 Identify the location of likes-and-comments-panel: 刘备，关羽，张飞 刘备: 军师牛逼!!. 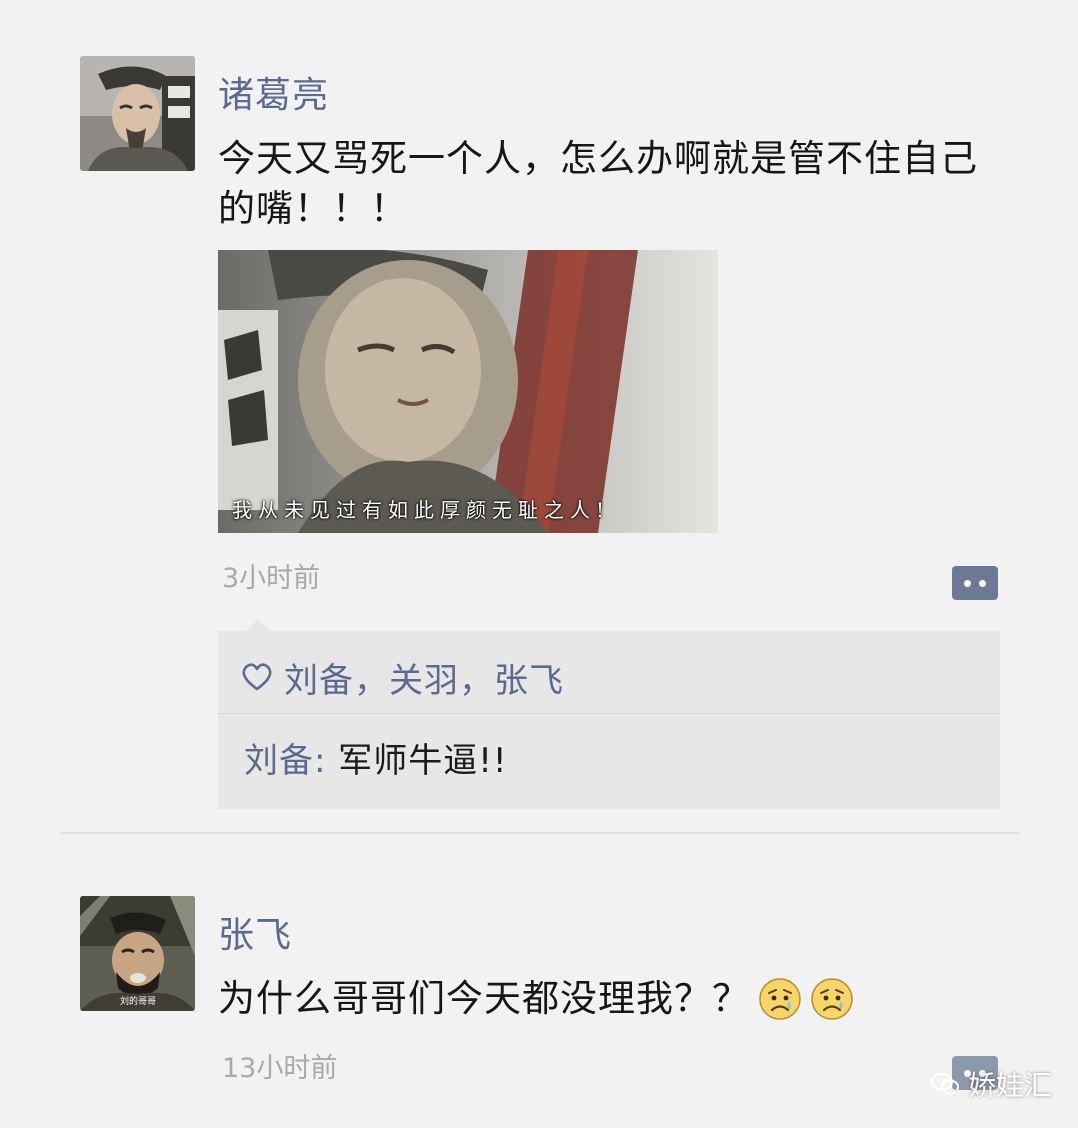
(609, 714).